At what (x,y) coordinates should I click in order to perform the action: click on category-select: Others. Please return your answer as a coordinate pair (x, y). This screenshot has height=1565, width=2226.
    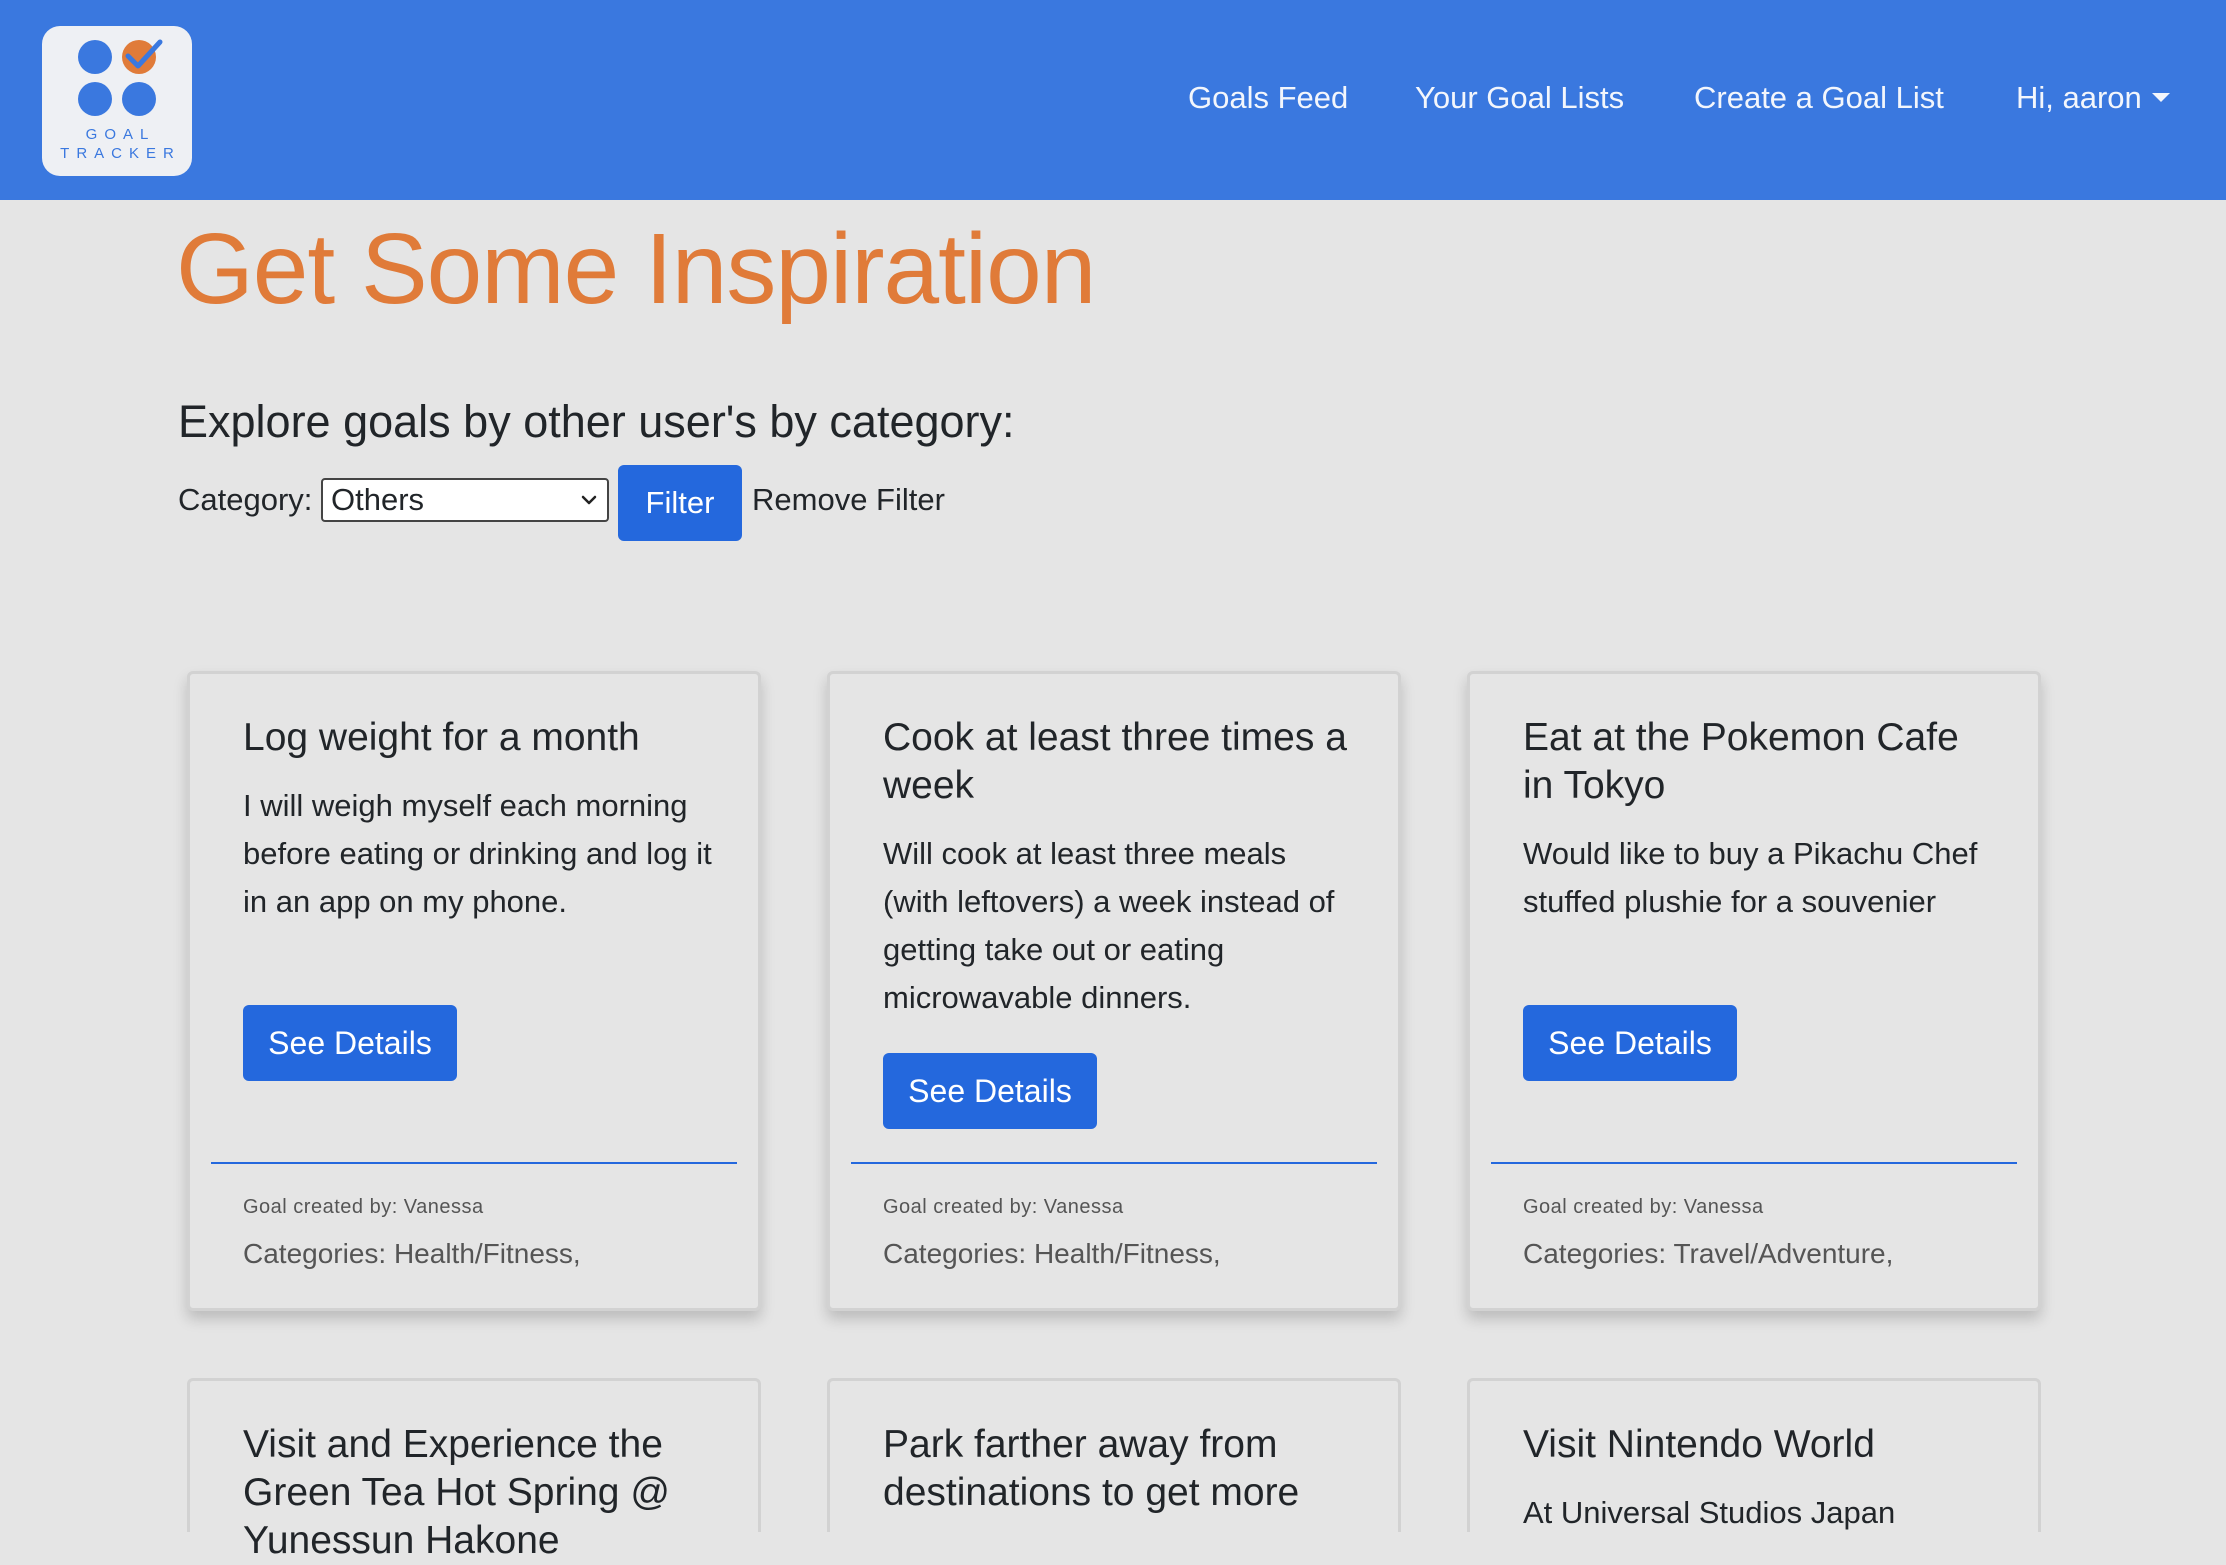
    Looking at the image, I should click on (465, 500).